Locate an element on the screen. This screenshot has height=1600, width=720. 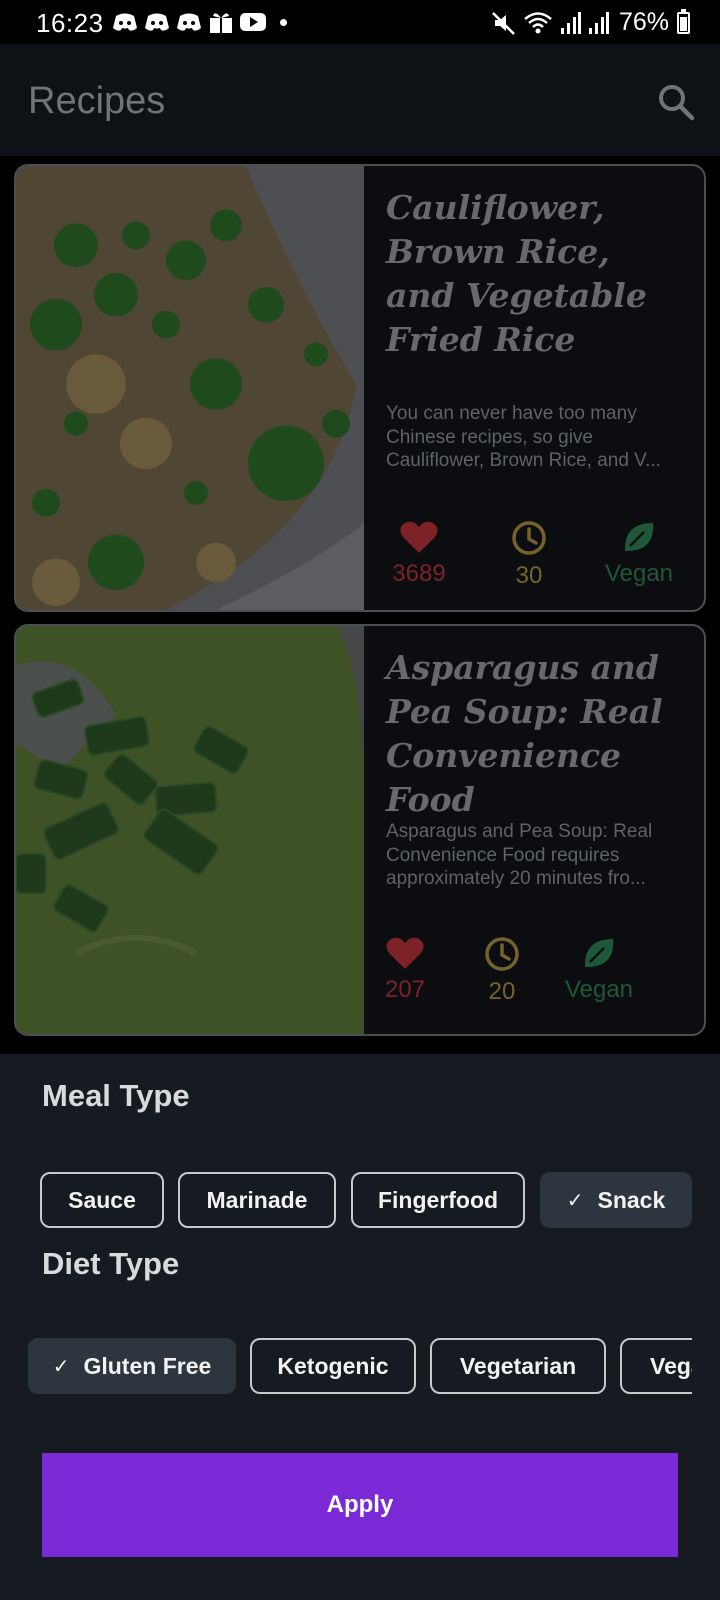
likes-count: 207 is located at coordinates (405, 989).